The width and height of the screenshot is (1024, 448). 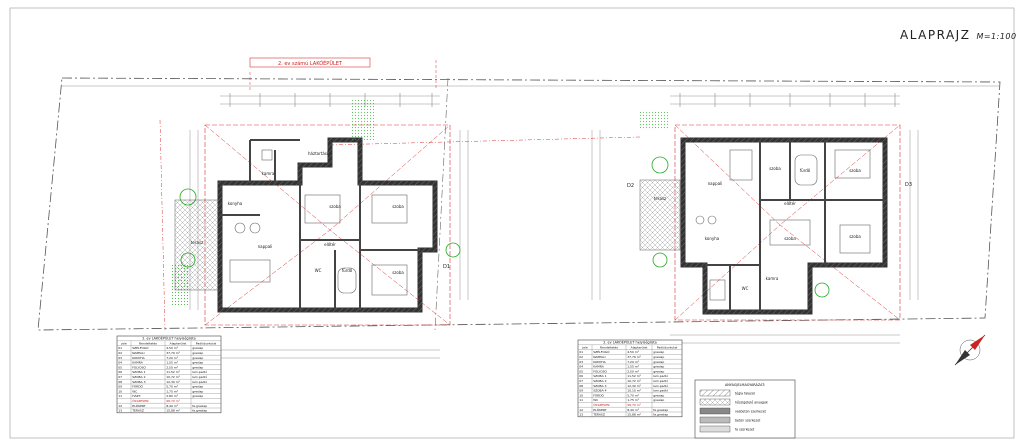 I want to click on schedule-cell: 09, so click(x=581, y=391).